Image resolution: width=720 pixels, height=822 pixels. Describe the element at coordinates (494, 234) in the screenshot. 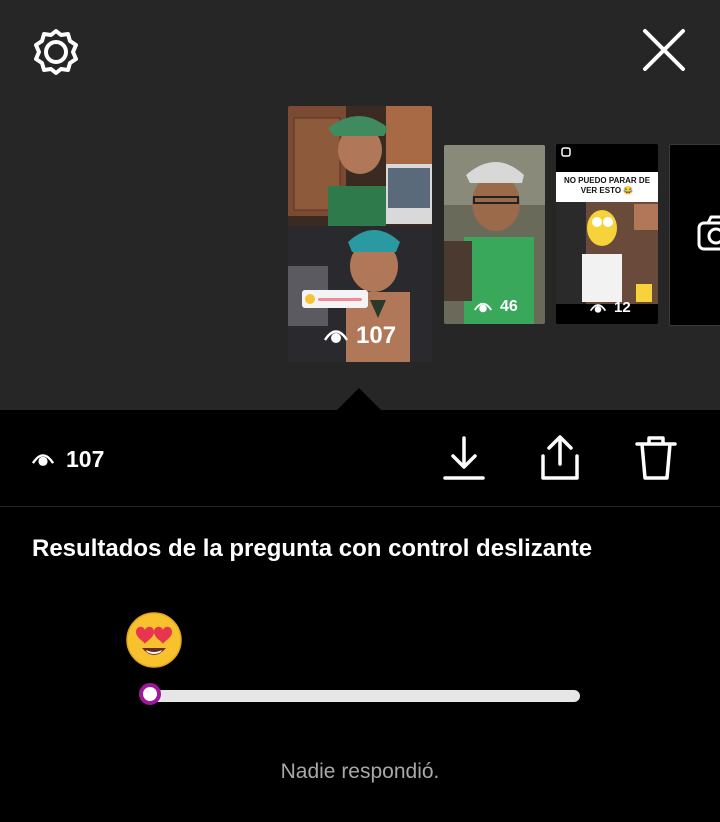

I see `story-thumbnail: 46` at that location.